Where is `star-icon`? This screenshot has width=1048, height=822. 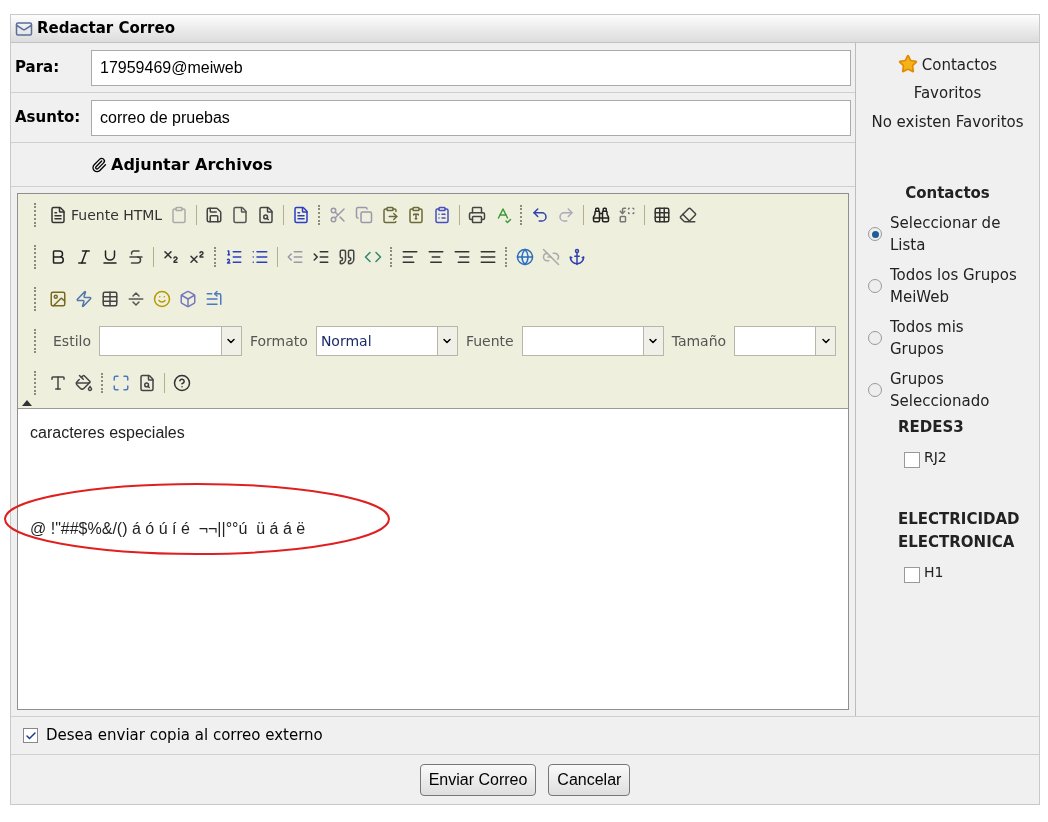
star-icon is located at coordinates (907, 63).